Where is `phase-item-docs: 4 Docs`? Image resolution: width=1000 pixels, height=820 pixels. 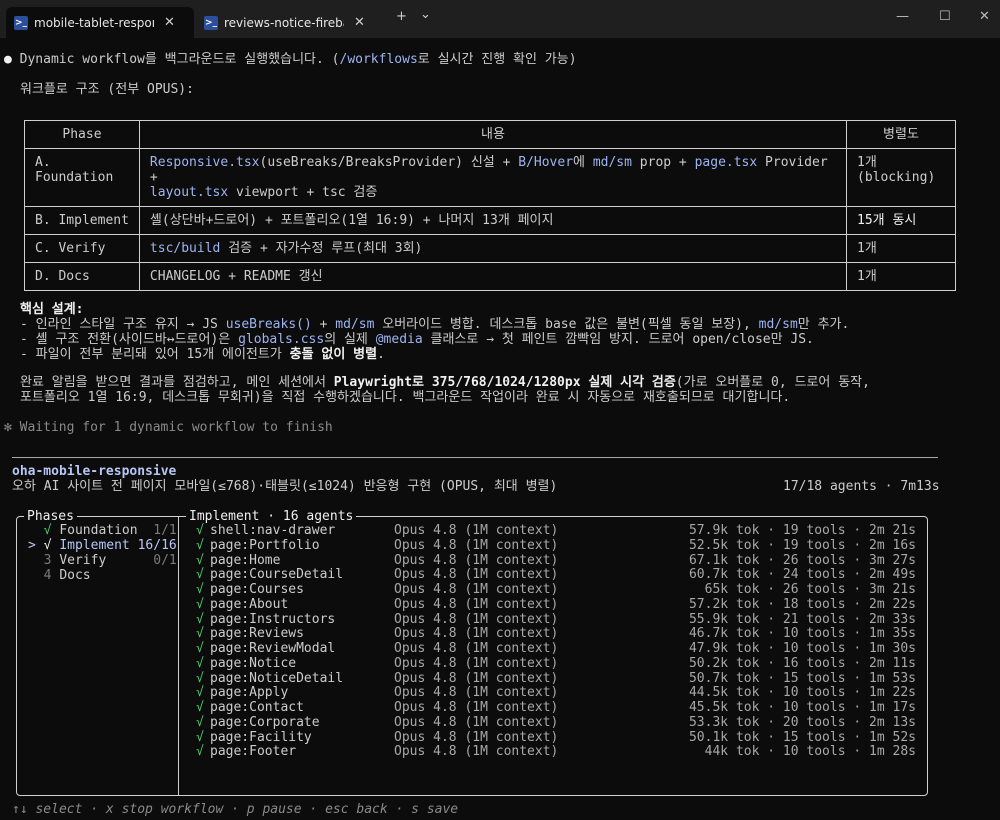 phase-item-docs: 4 Docs is located at coordinates (90, 575).